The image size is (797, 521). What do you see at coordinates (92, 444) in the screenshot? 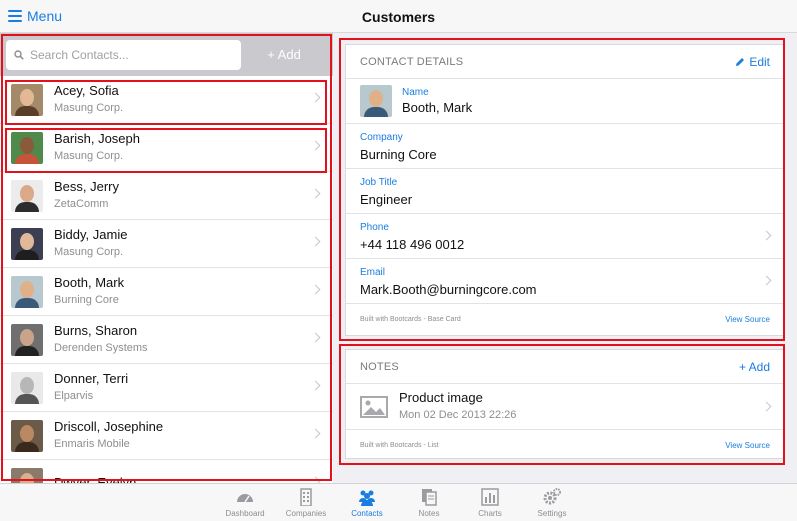
I see `contact-company: Enmaris Mobile` at bounding box center [92, 444].